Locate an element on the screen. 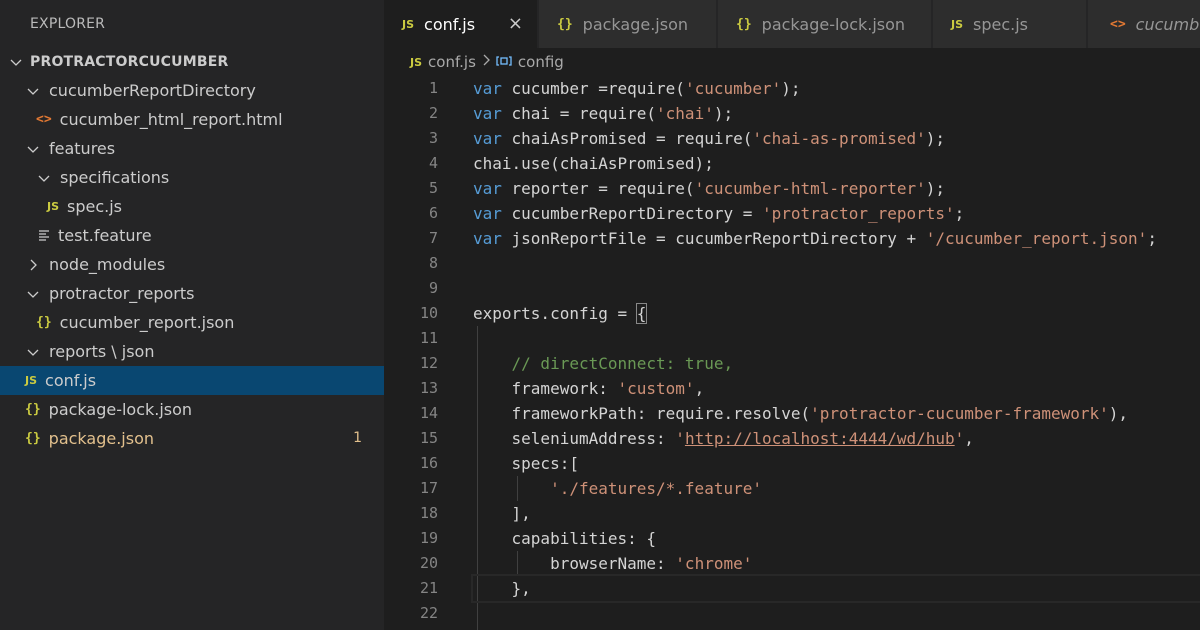  tree-item-file: {} cucumber_report.json is located at coordinates (192, 322).